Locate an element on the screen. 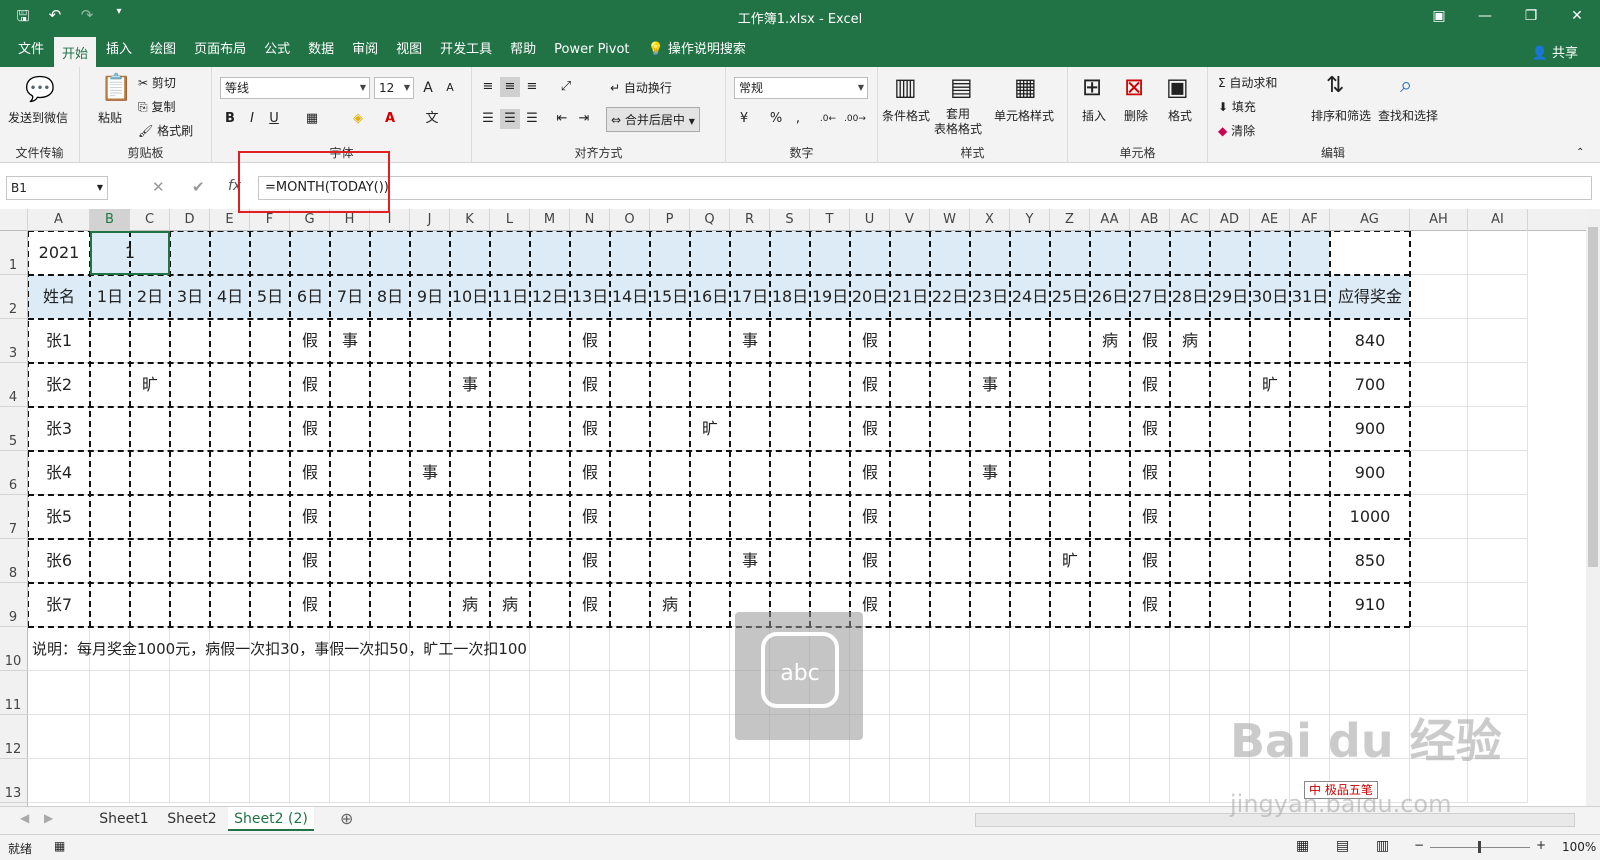 This screenshot has width=1600, height=860. column-header: V is located at coordinates (910, 220).